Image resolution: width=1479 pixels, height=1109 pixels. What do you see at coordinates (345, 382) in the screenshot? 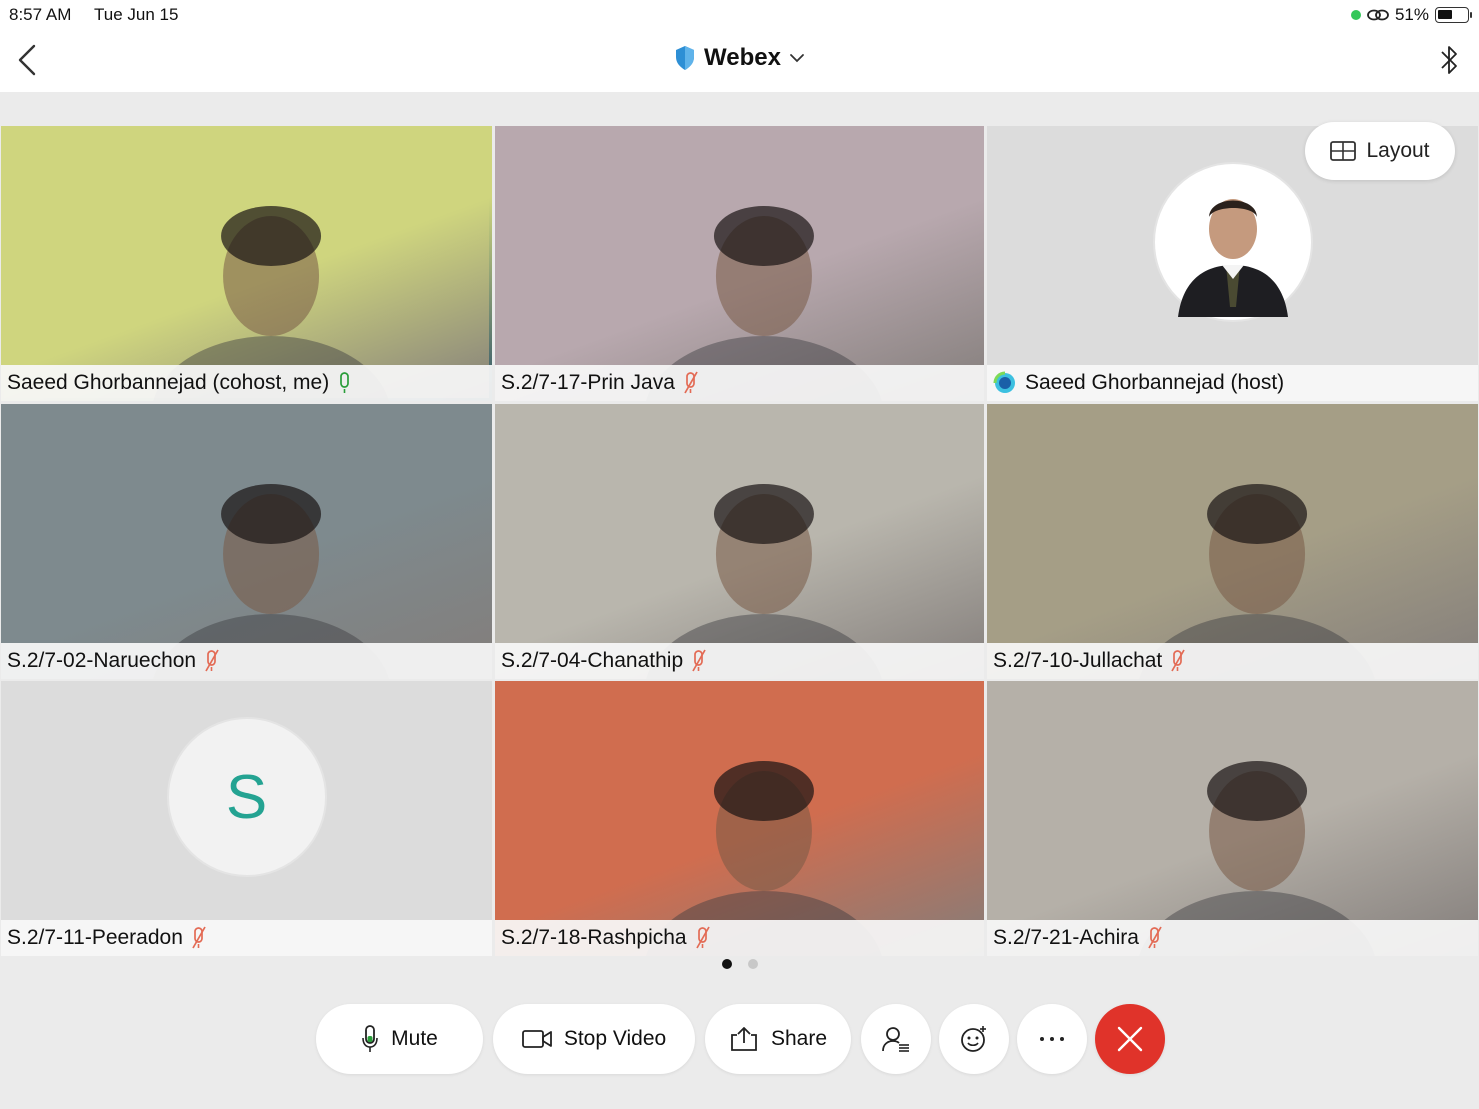
I see `mic-on-icon` at bounding box center [345, 382].